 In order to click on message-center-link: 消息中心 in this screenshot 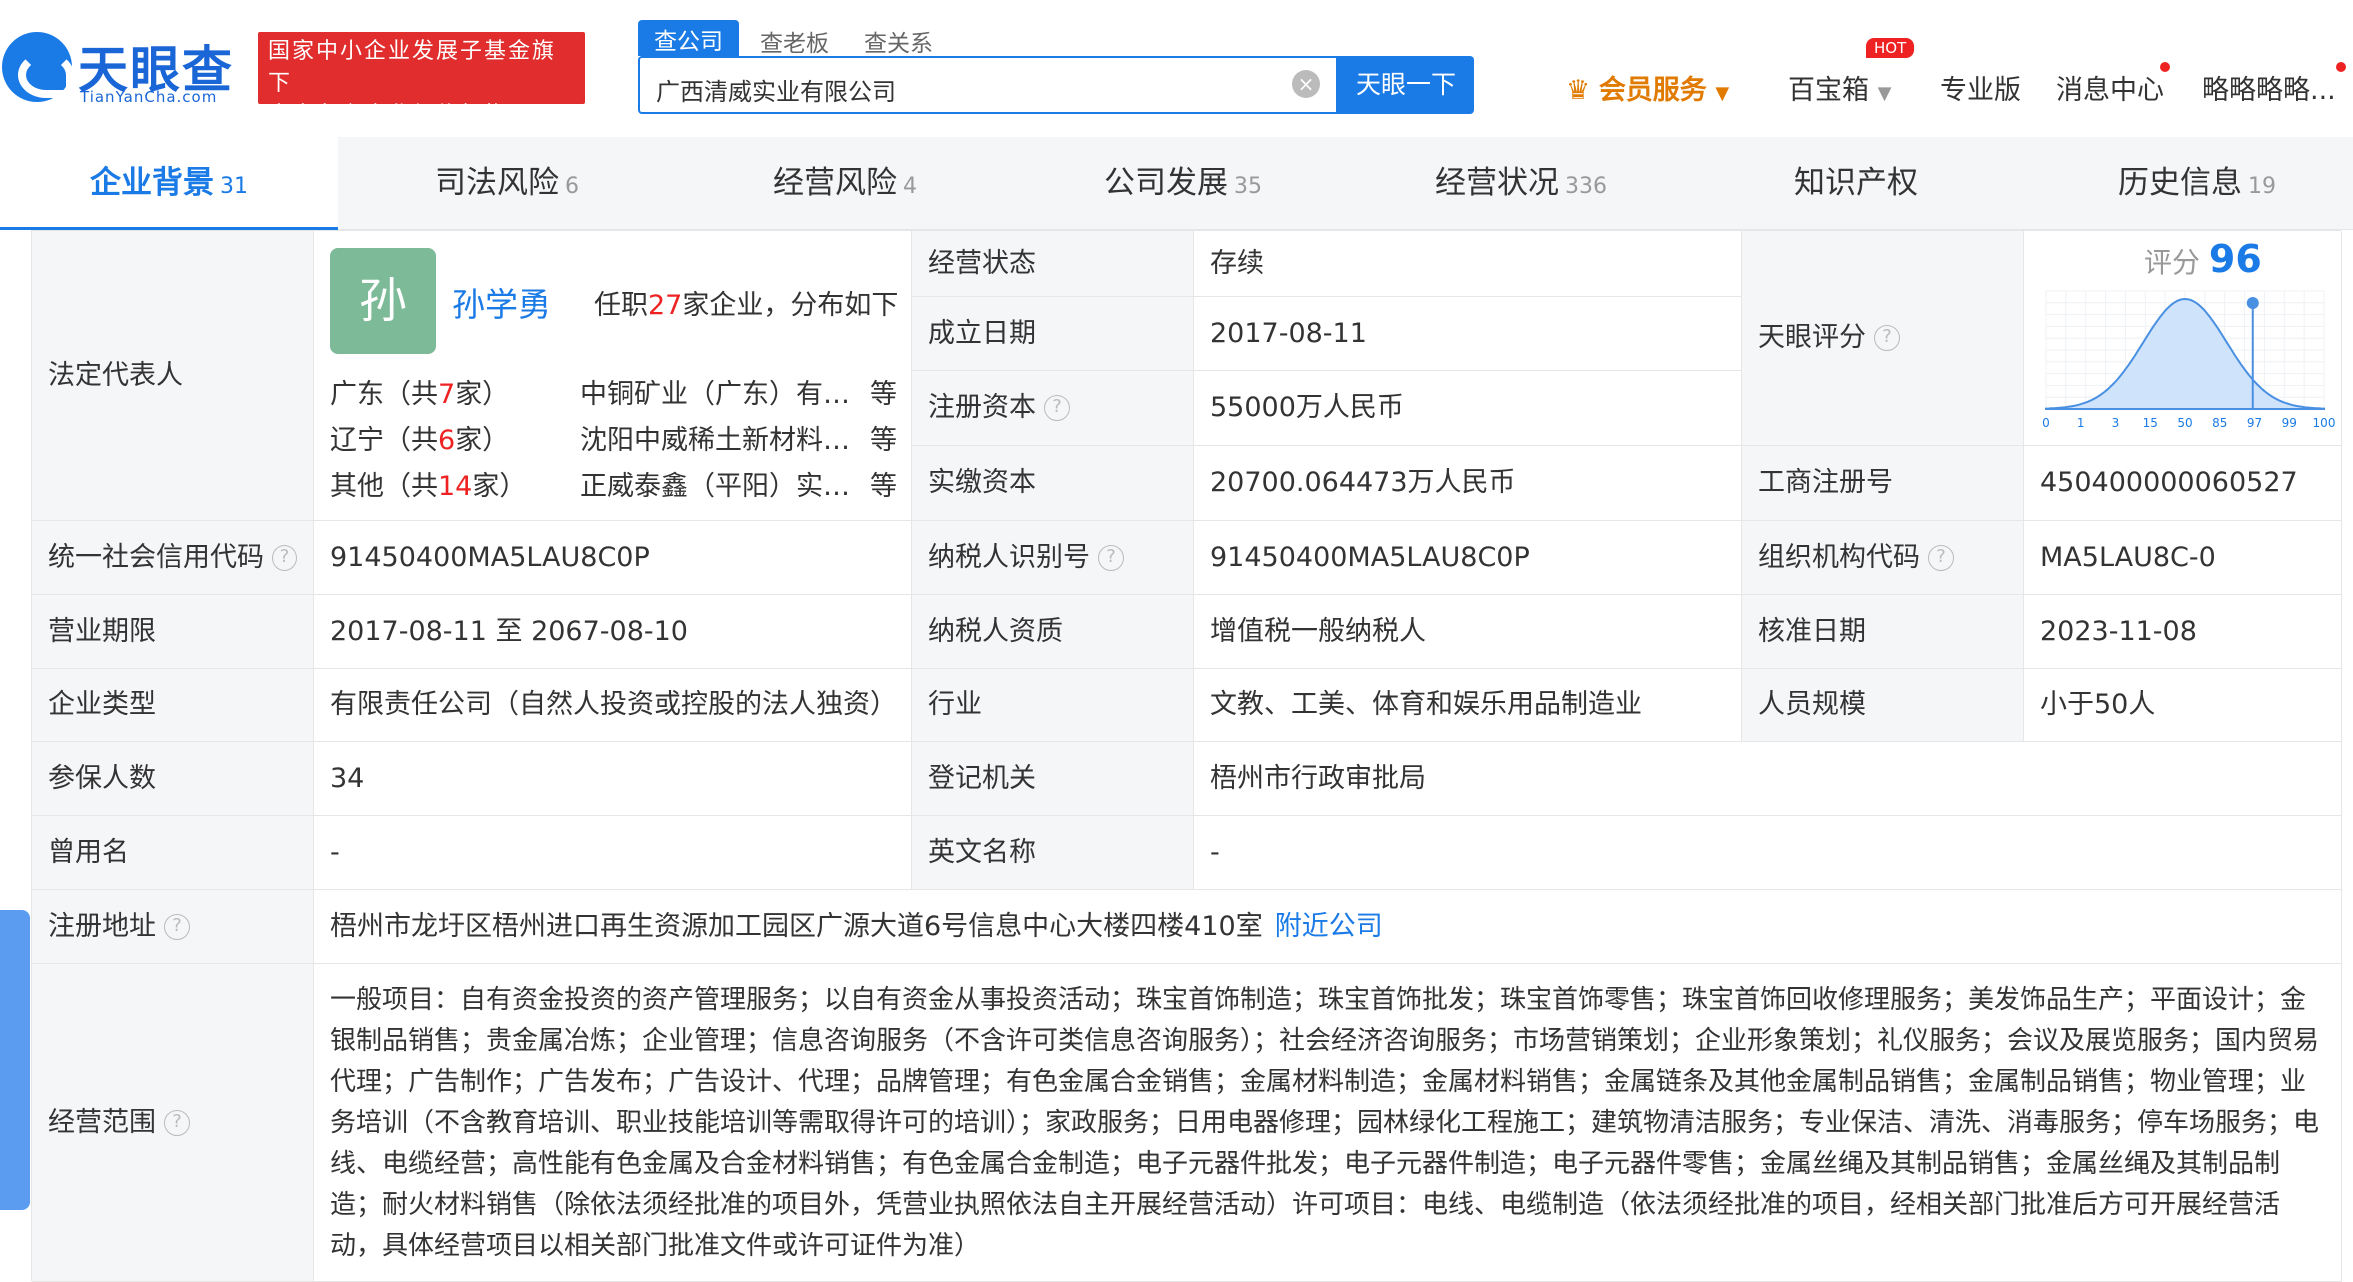, I will do `click(2110, 87)`.